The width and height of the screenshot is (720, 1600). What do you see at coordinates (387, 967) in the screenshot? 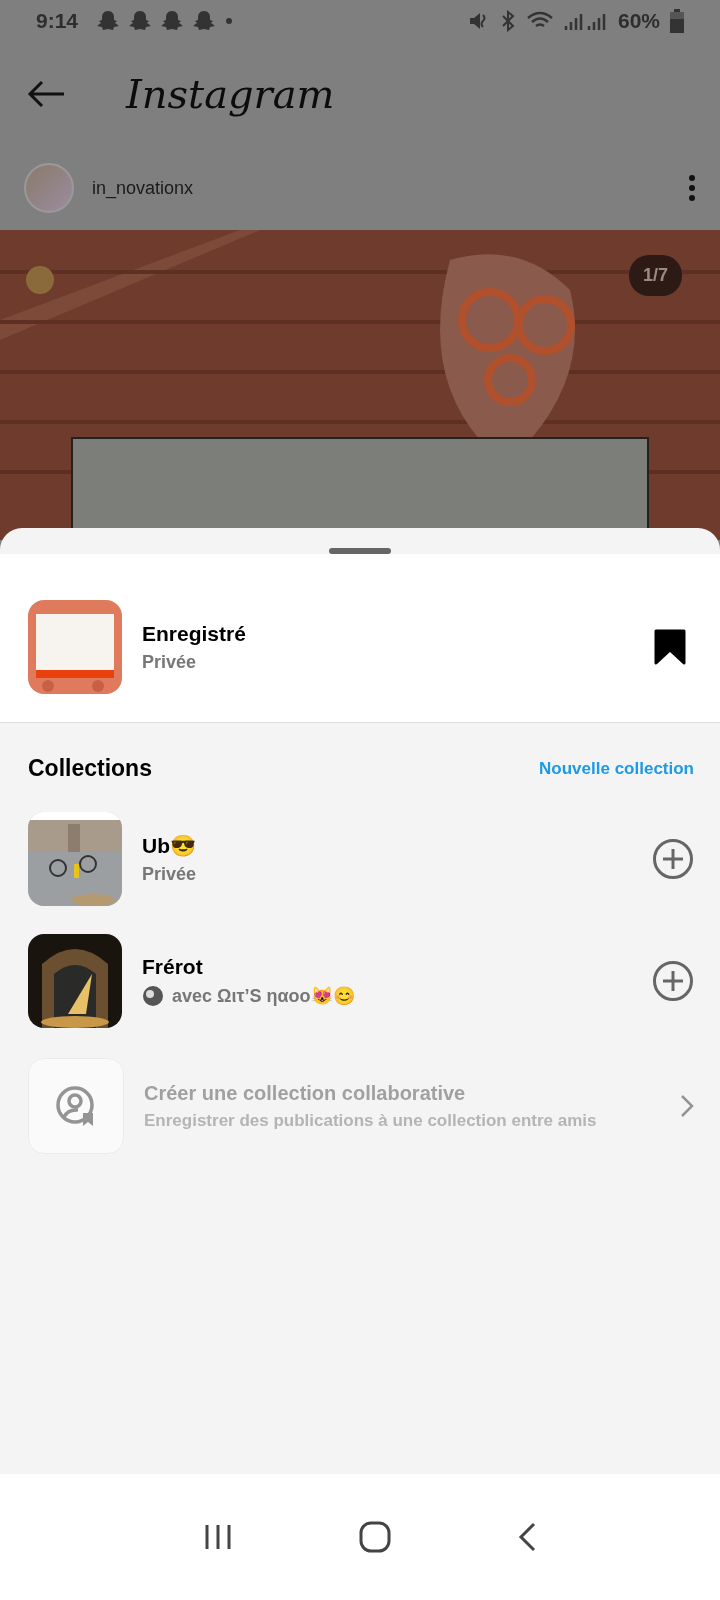
I see `collection-title: Frérot` at bounding box center [387, 967].